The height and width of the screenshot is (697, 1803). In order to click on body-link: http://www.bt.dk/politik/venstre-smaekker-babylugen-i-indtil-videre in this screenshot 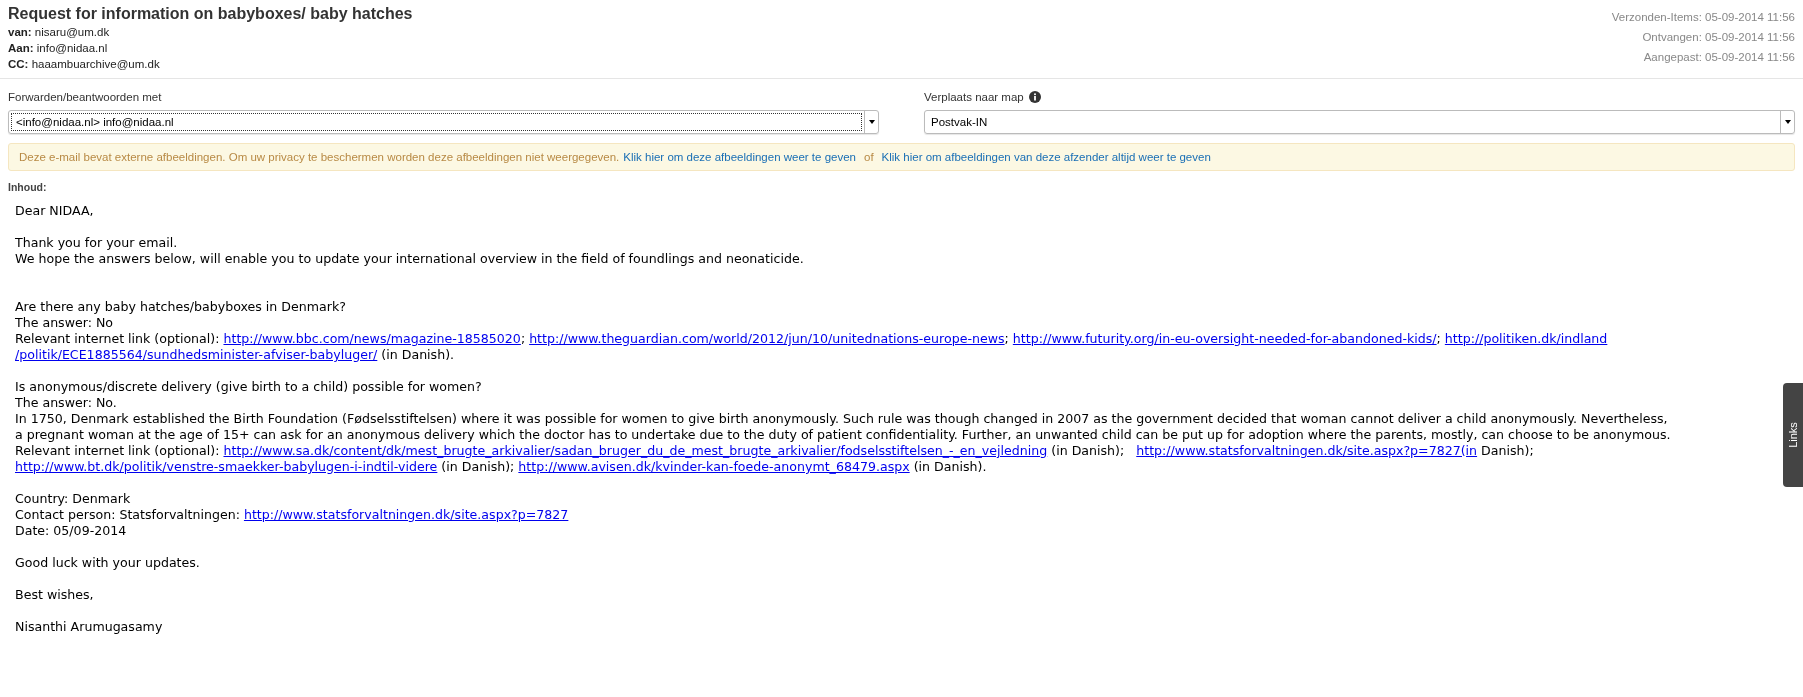, I will do `click(226, 466)`.